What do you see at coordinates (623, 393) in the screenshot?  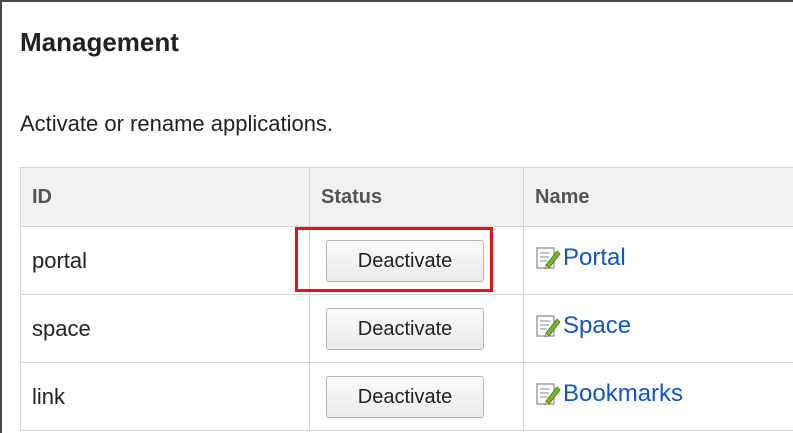 I see `app-name-text: Bookmarks` at bounding box center [623, 393].